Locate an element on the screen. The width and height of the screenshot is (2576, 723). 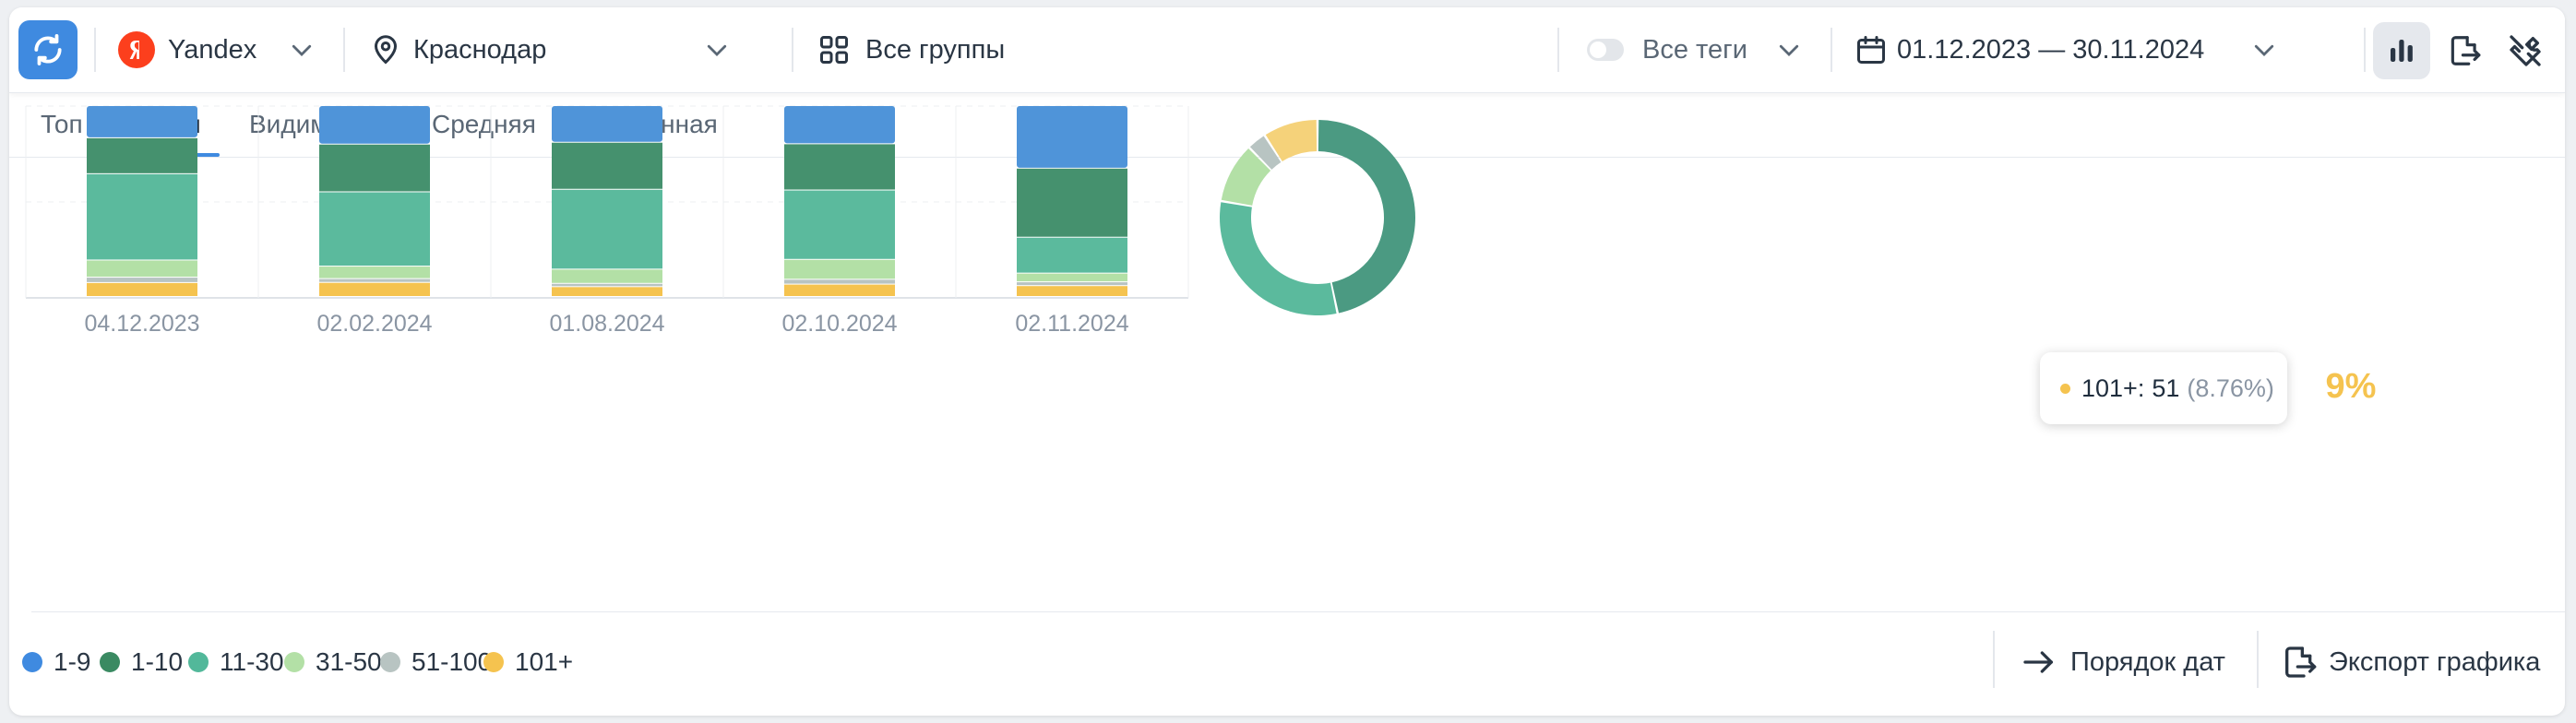
legend-item: 101+ is located at coordinates (528, 662).